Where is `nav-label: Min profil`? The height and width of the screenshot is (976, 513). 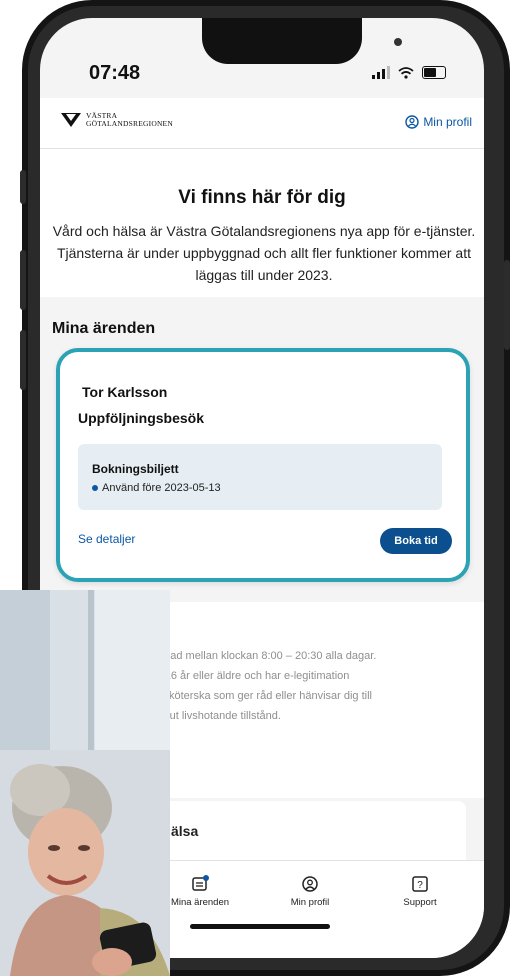 nav-label: Min profil is located at coordinates (310, 902).